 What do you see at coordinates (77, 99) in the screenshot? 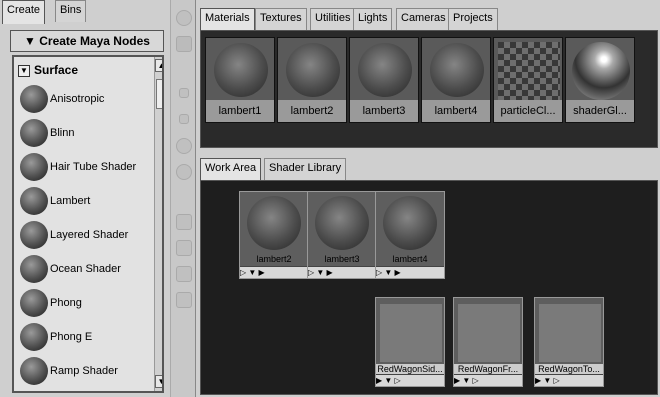
I see `node-label: Anisotropic` at bounding box center [77, 99].